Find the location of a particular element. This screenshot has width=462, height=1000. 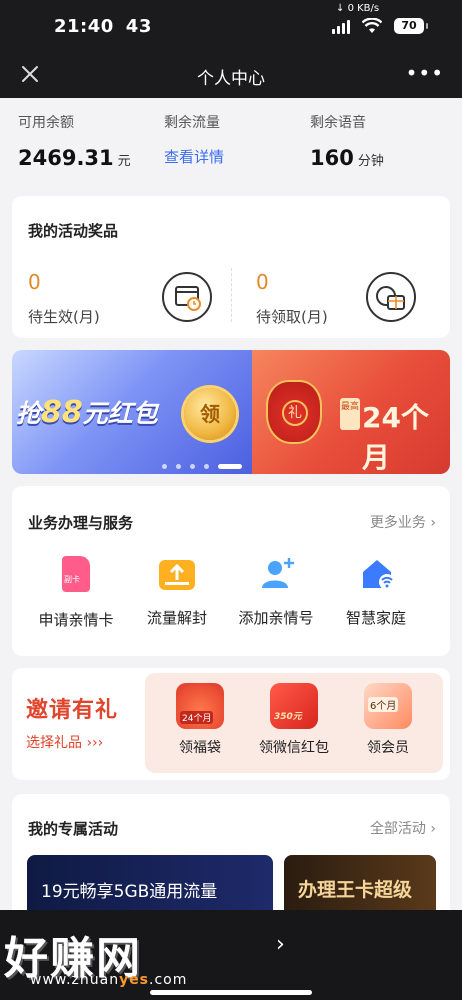

gift-wechat-red-packet: 350元 领微信红包 is located at coordinates (294, 720).